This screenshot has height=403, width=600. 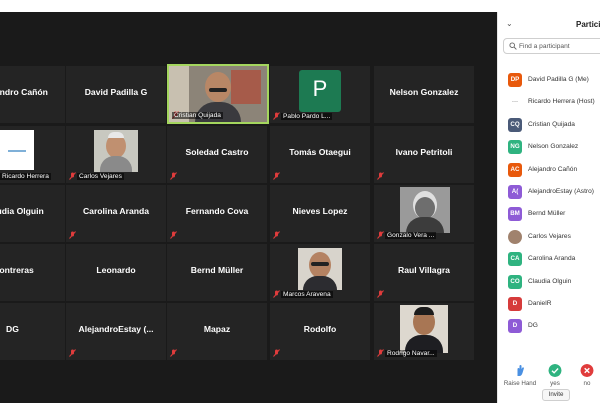 I want to click on video-tile: Leonardo, so click(x=116, y=272).